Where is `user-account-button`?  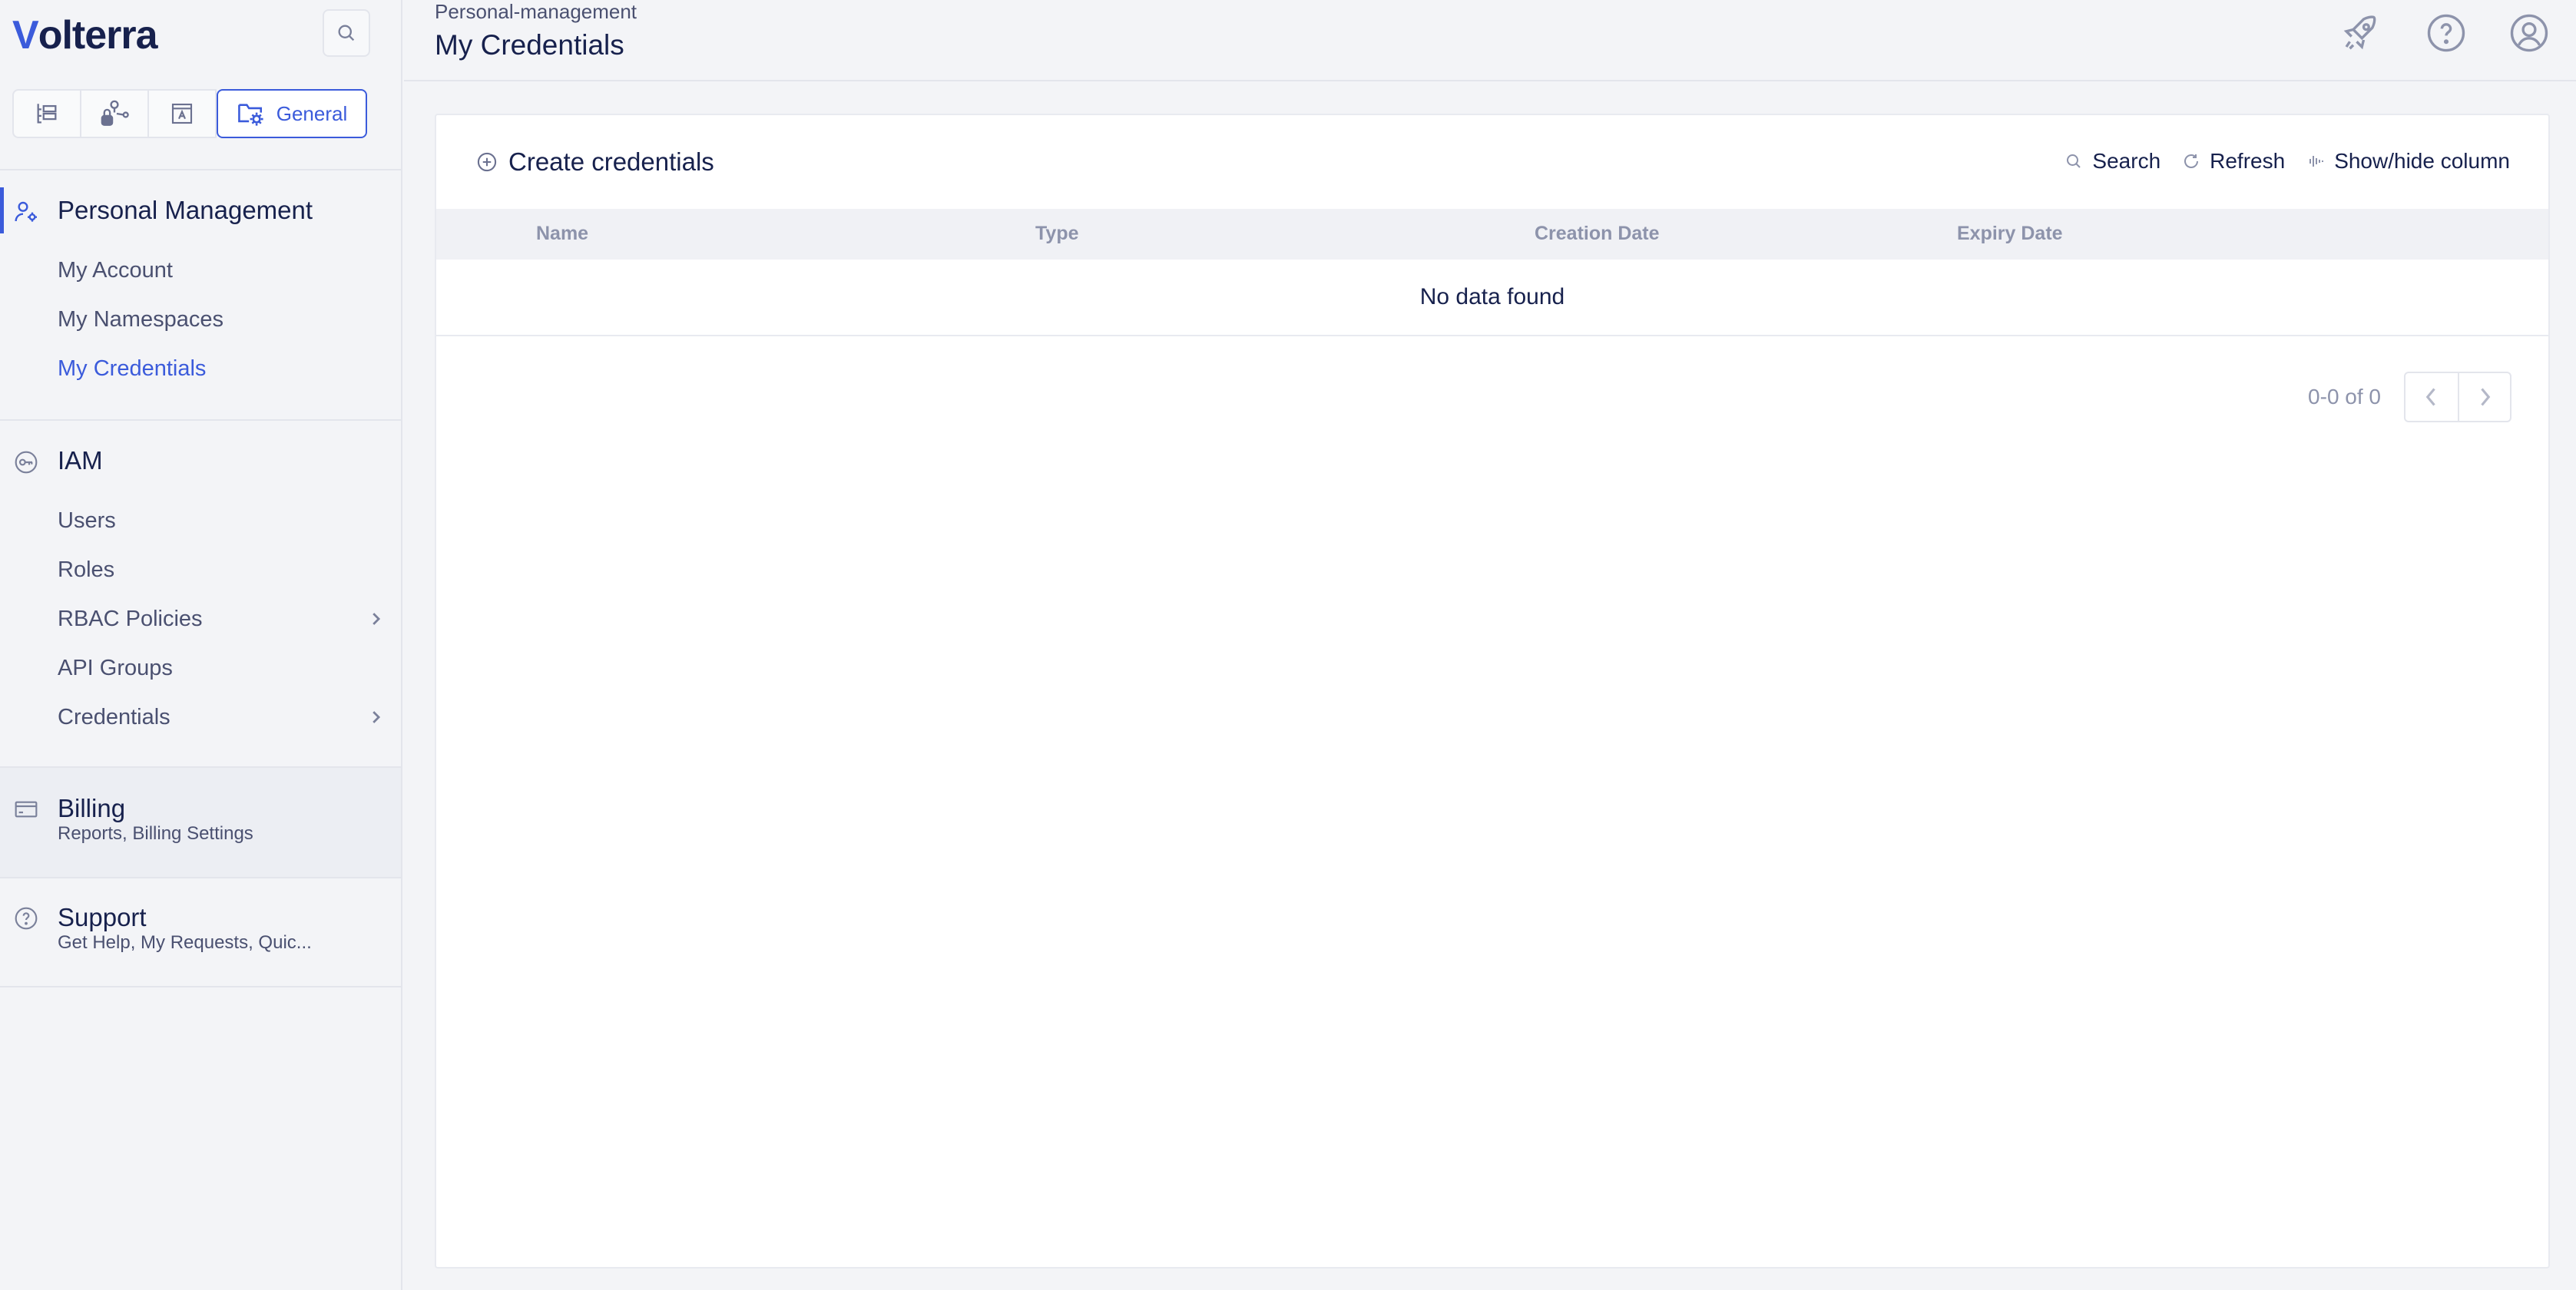
user-account-button is located at coordinates (2529, 33).